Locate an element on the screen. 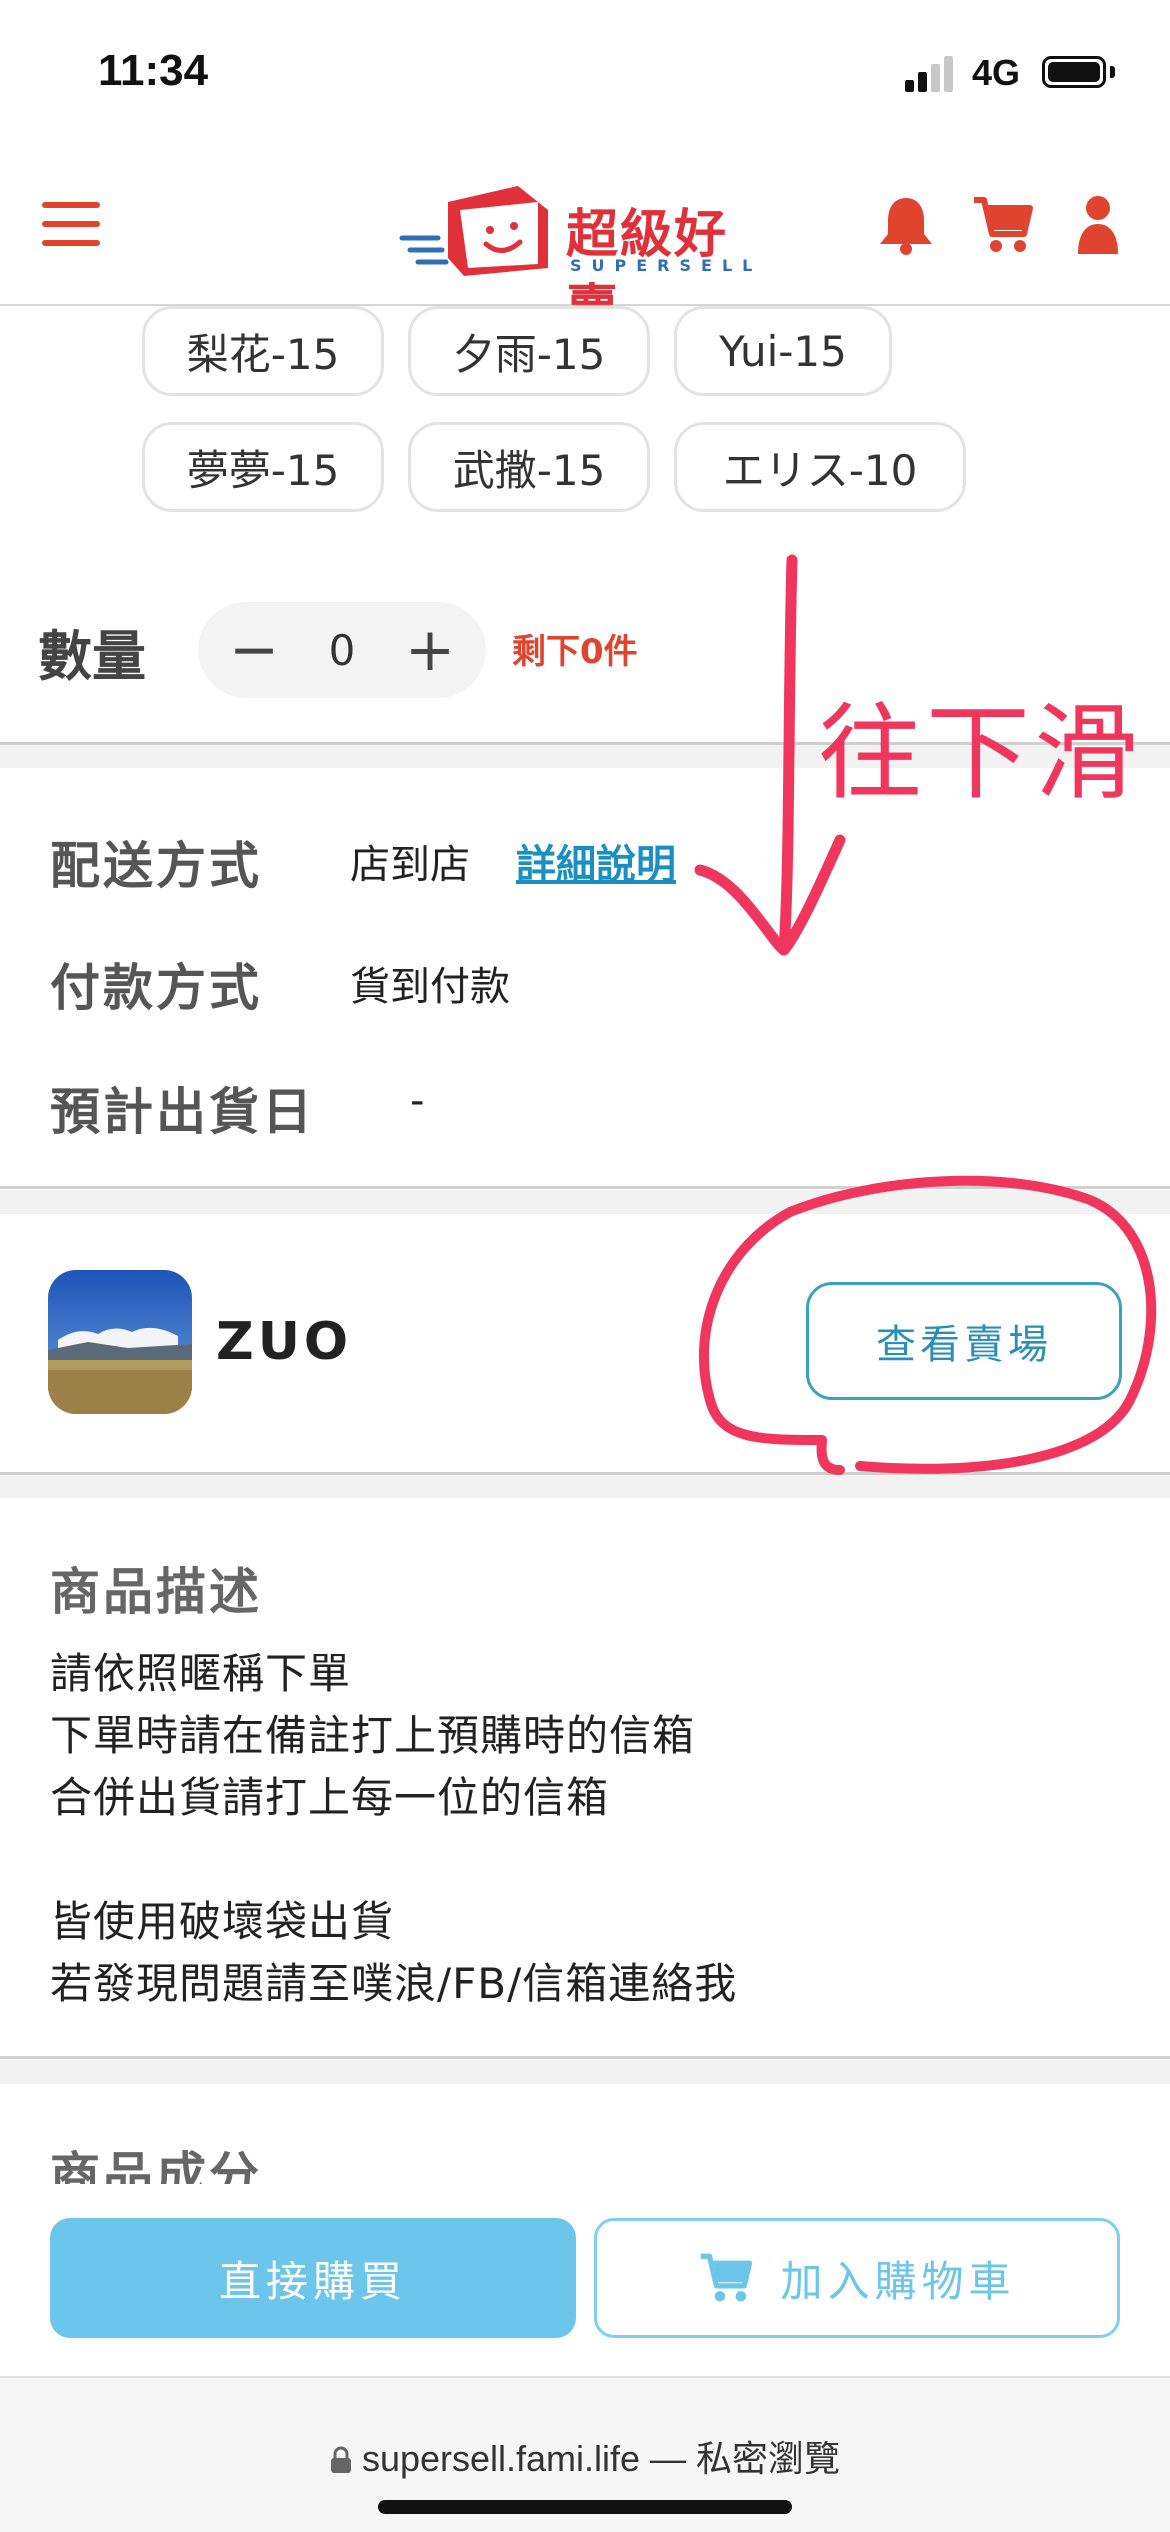  url-bar: supersell.fami.life — 私密瀏覽 is located at coordinates (585, 2456).